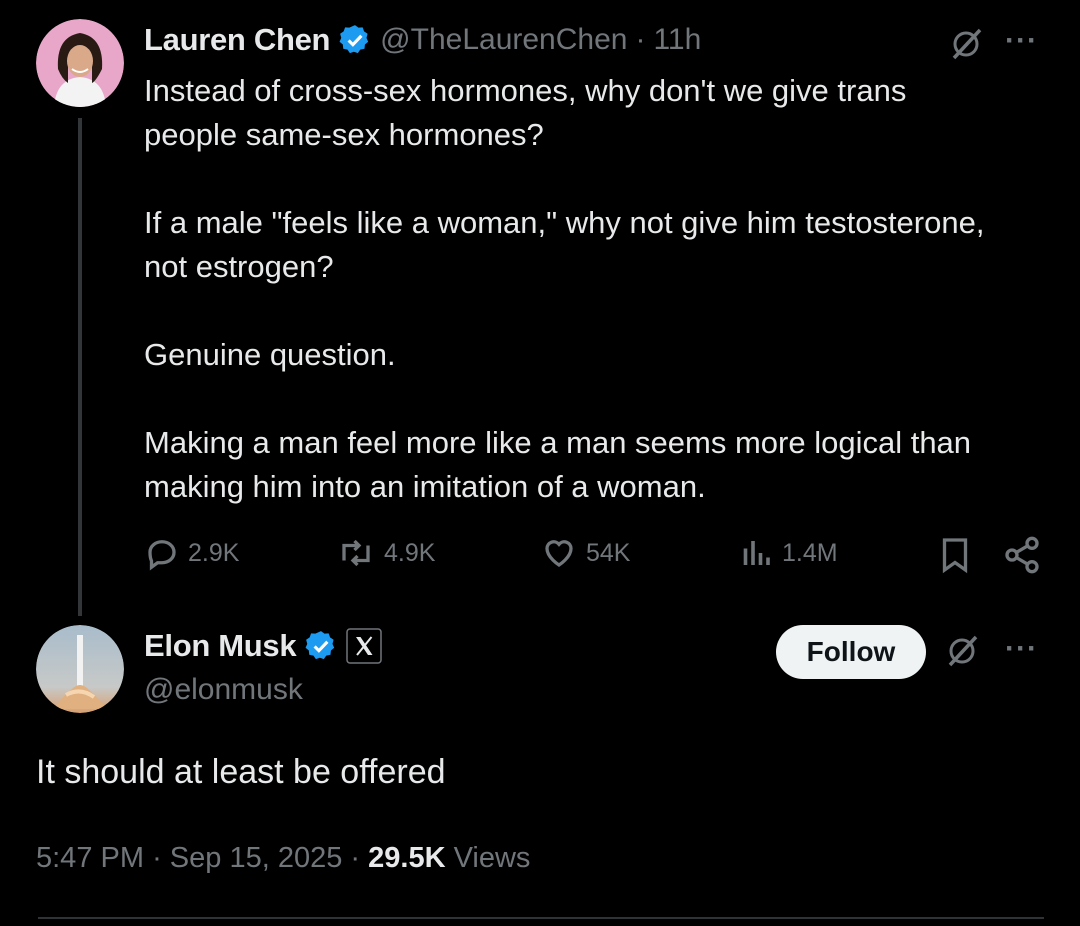 The width and height of the screenshot is (1080, 926). Describe the element at coordinates (270, 354) in the screenshot. I see `tweet-line: Genuine question.` at that location.